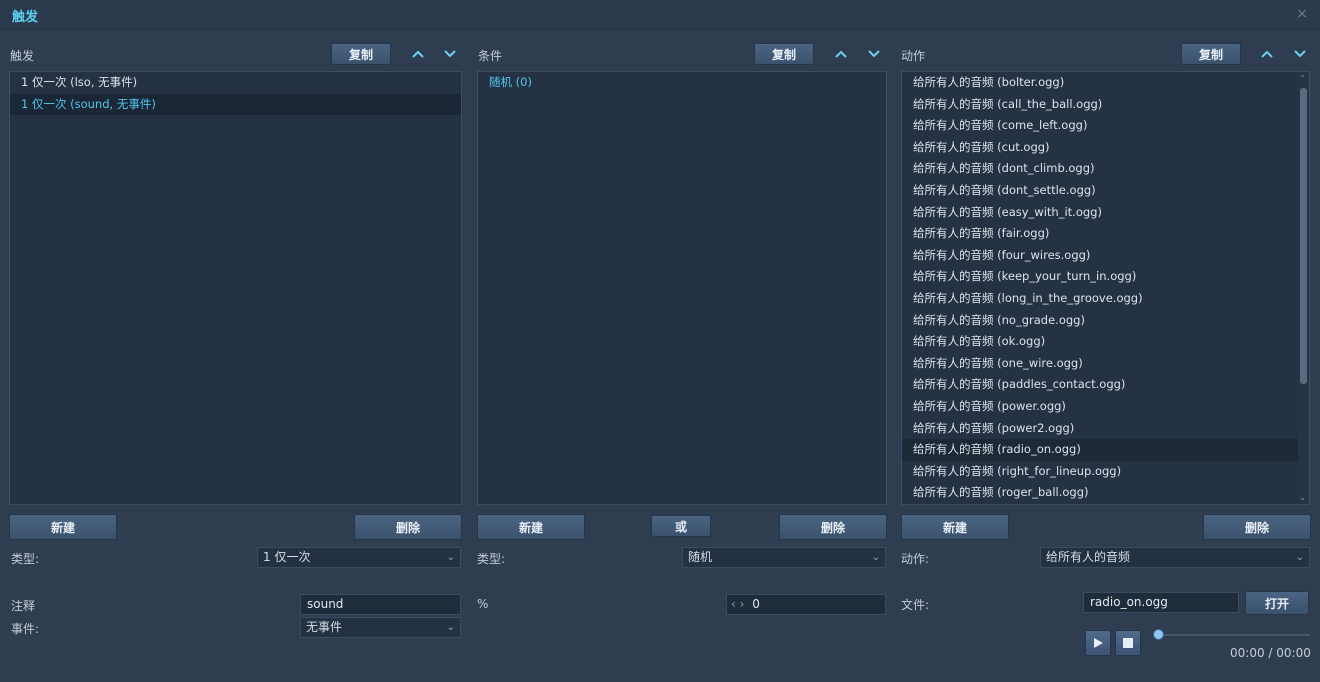 The width and height of the screenshot is (1320, 682). I want to click on list-item: 给所有人的音频 (roger_ball.ogg), so click(1105, 493).